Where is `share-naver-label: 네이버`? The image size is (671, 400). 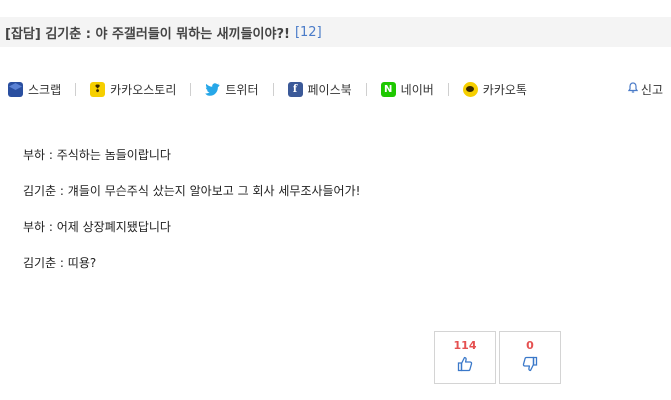
share-naver-label: 네이버 is located at coordinates (417, 89).